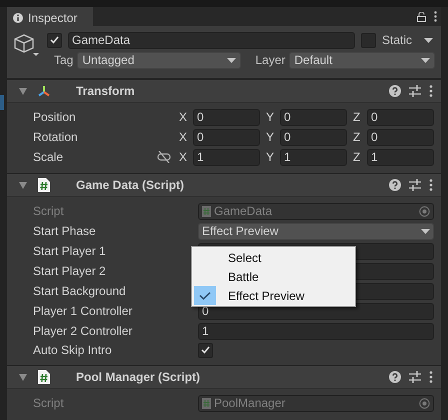 This screenshot has height=420, width=448. I want to click on property-label: Rotation, so click(55, 137).